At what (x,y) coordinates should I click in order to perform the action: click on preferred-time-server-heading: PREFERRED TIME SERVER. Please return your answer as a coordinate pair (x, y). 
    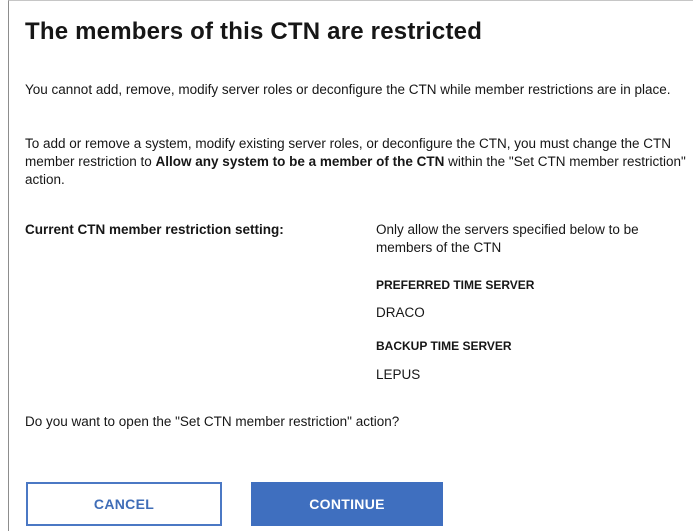
    Looking at the image, I should click on (455, 285).